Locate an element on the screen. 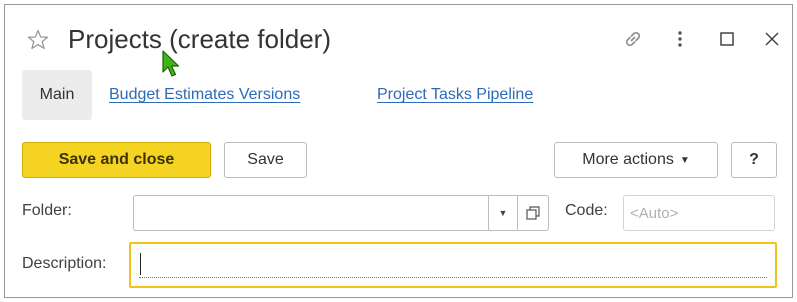  folder-dropdown-button: ▼ is located at coordinates (503, 213).